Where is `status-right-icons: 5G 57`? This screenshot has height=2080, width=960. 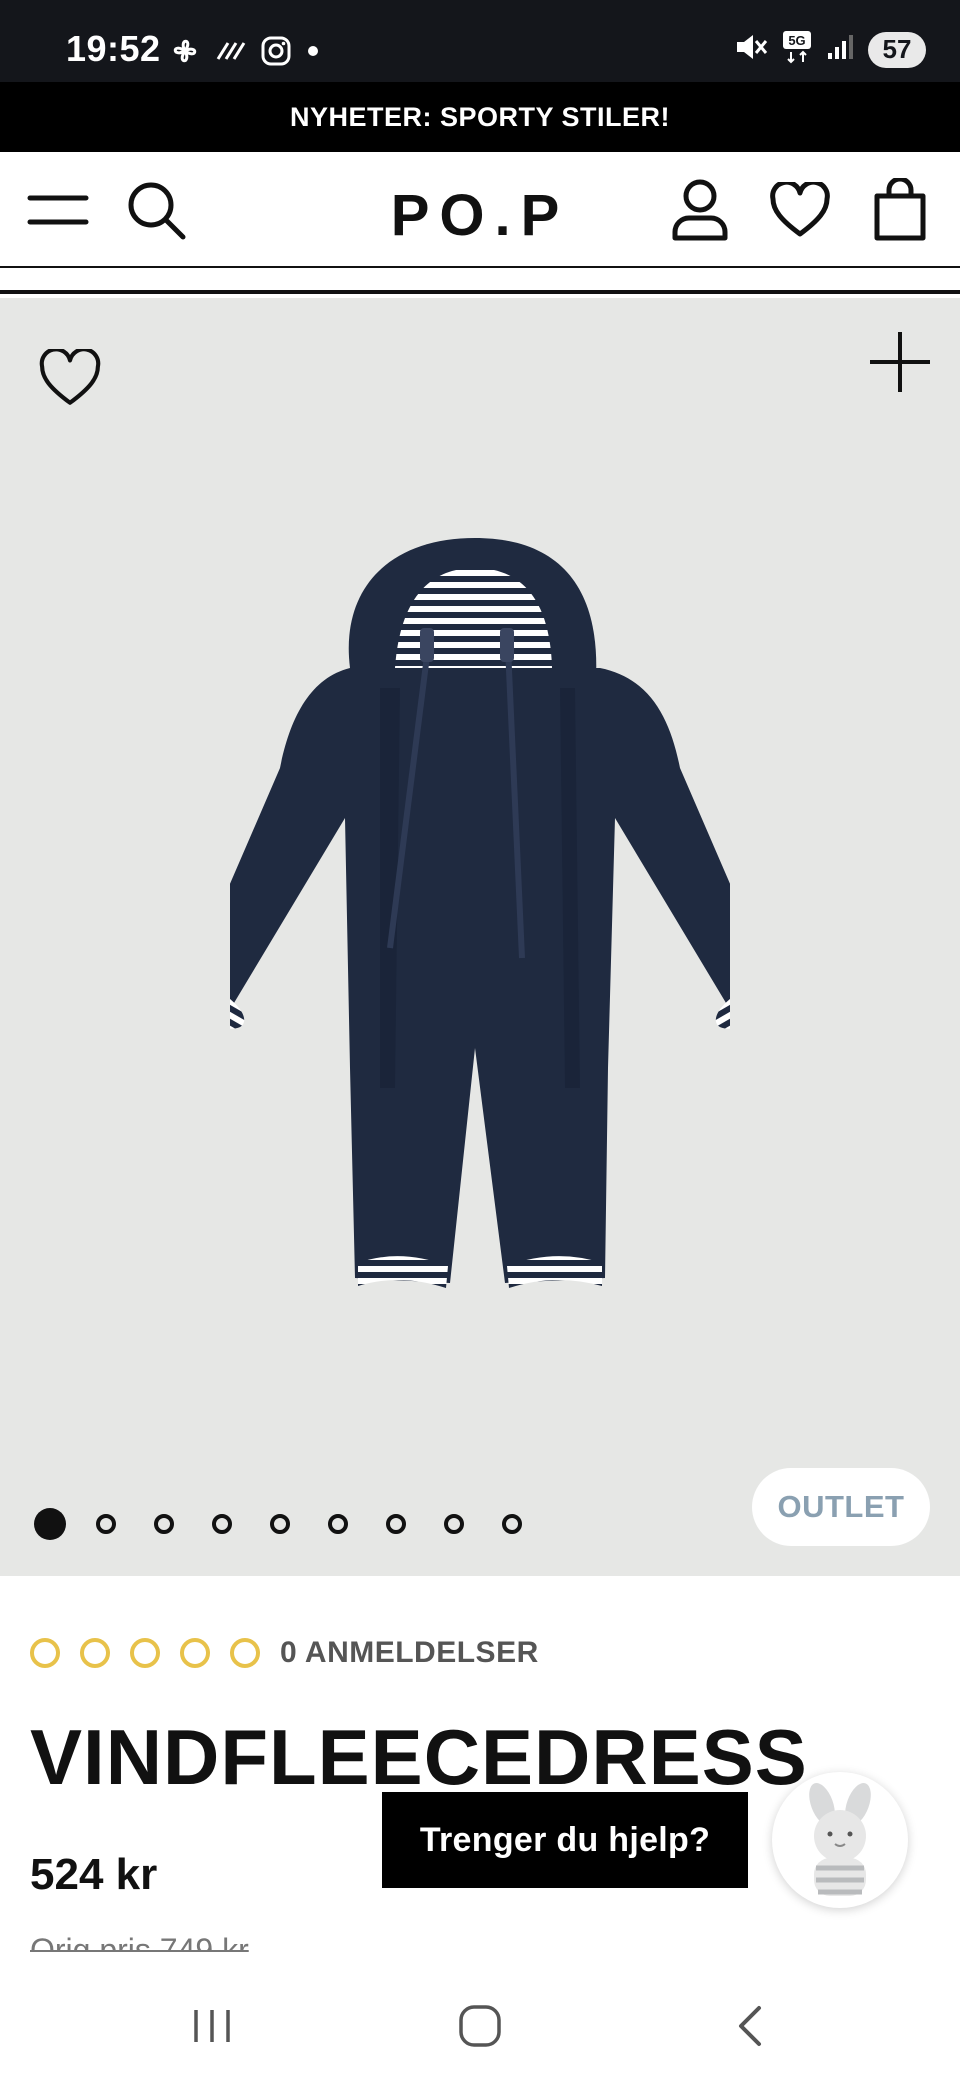
status-right-icons: 5G 57 is located at coordinates (830, 49).